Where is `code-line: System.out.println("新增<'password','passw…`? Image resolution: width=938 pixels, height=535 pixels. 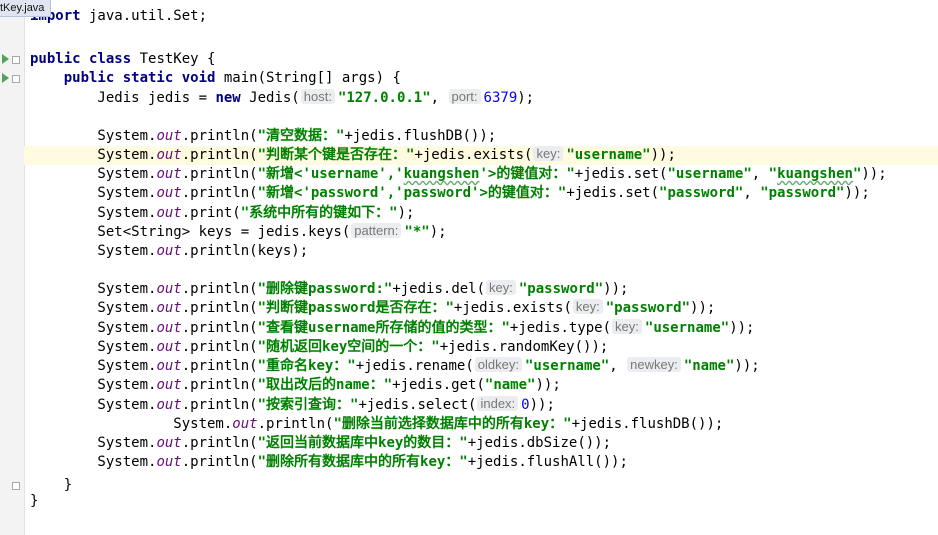
code-line: System.out.println("新增<'password','passw… is located at coordinates (484, 193).